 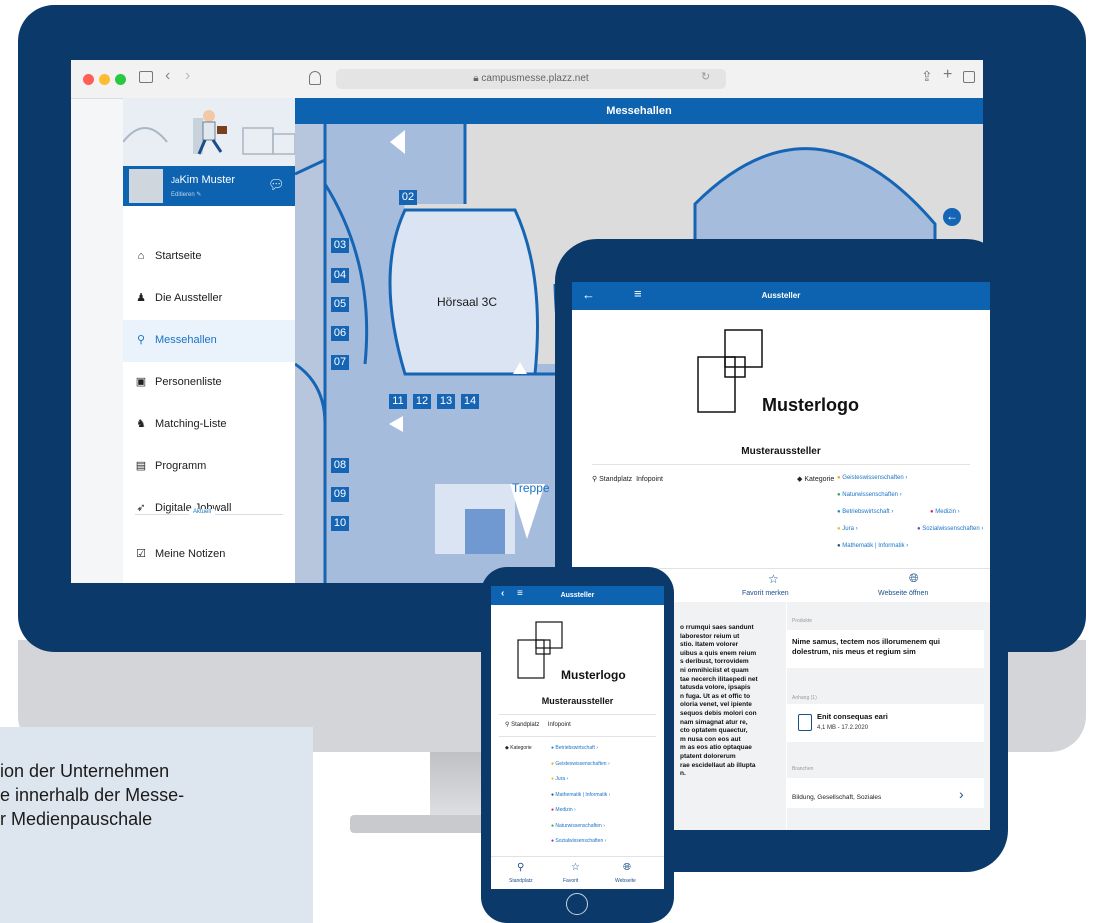 What do you see at coordinates (715, 696) in the screenshot?
I see `description-line: n fuga. Ut as et offic to` at bounding box center [715, 696].